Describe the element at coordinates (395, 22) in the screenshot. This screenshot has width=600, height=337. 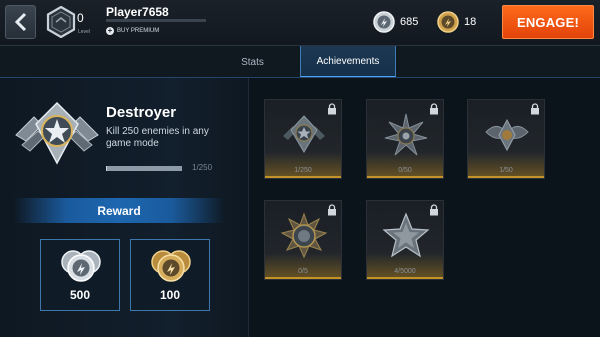
I see `silver-currency: 685` at that location.